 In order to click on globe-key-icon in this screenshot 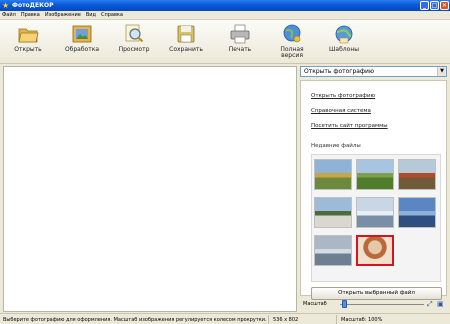, I will do `click(292, 33)`.